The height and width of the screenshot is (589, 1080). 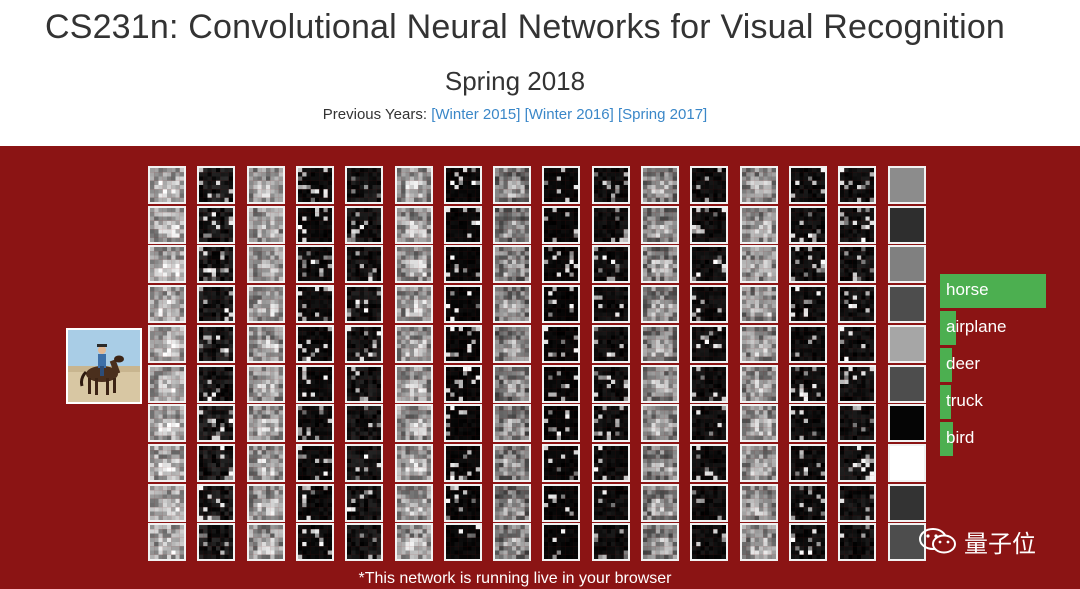 I want to click on link-spring-2017: [Spring 2017], so click(x=662, y=114).